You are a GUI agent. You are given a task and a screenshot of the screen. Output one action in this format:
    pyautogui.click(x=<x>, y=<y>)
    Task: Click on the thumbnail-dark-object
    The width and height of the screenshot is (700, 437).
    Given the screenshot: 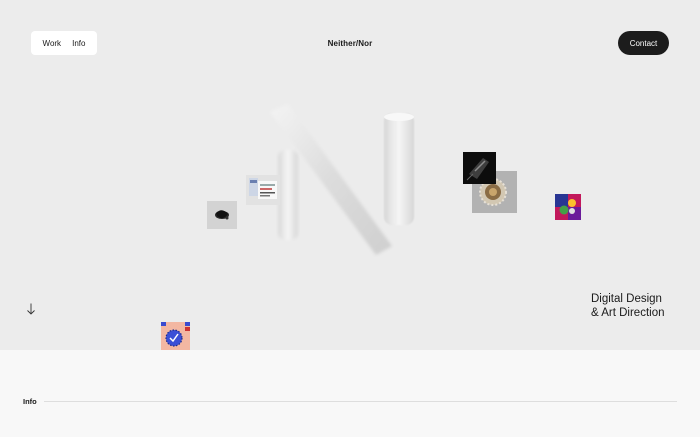 What is the action you would take?
    pyautogui.click(x=479, y=168)
    